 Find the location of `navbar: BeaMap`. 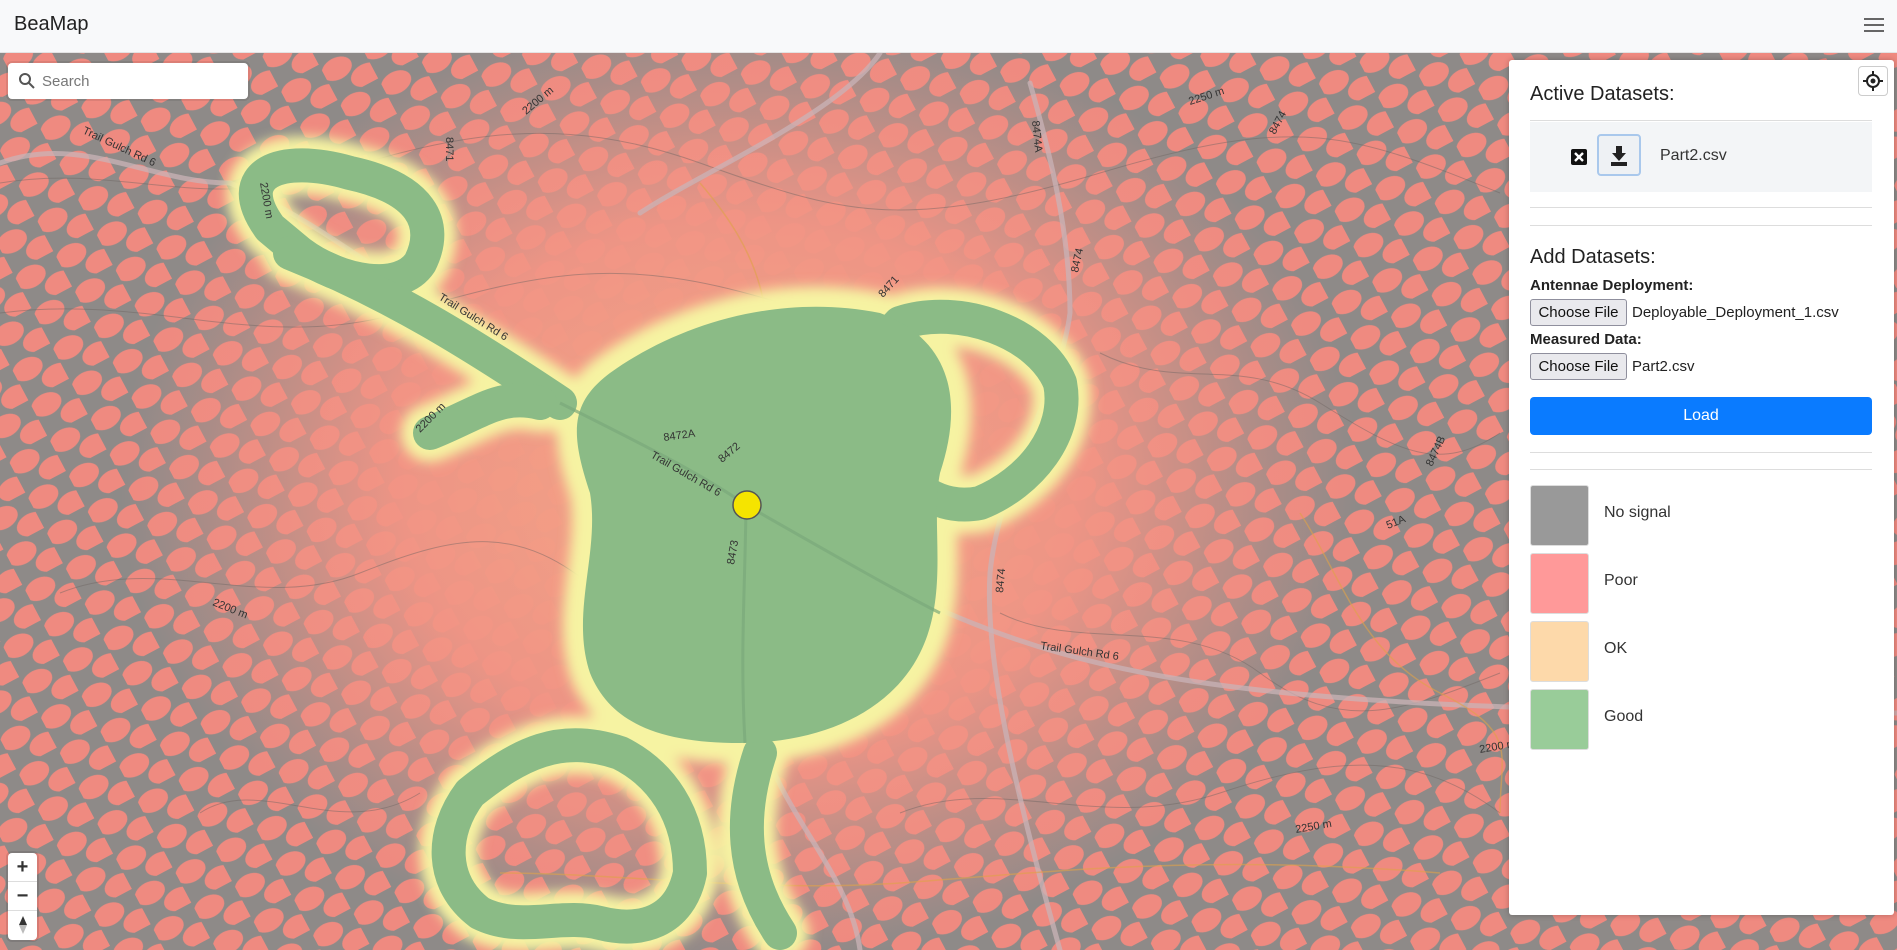

navbar: BeaMap is located at coordinates (948, 26).